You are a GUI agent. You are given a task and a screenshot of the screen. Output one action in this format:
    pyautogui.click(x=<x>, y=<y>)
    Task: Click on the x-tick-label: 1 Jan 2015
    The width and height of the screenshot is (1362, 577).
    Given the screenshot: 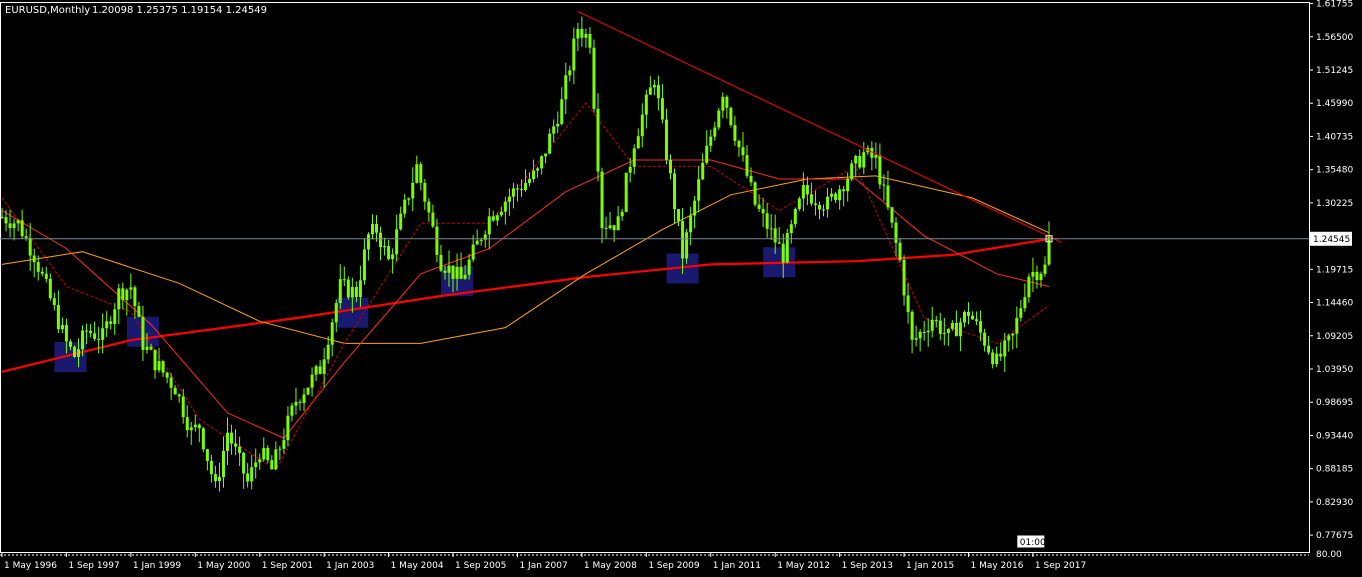 What is the action you would take?
    pyautogui.click(x=930, y=566)
    